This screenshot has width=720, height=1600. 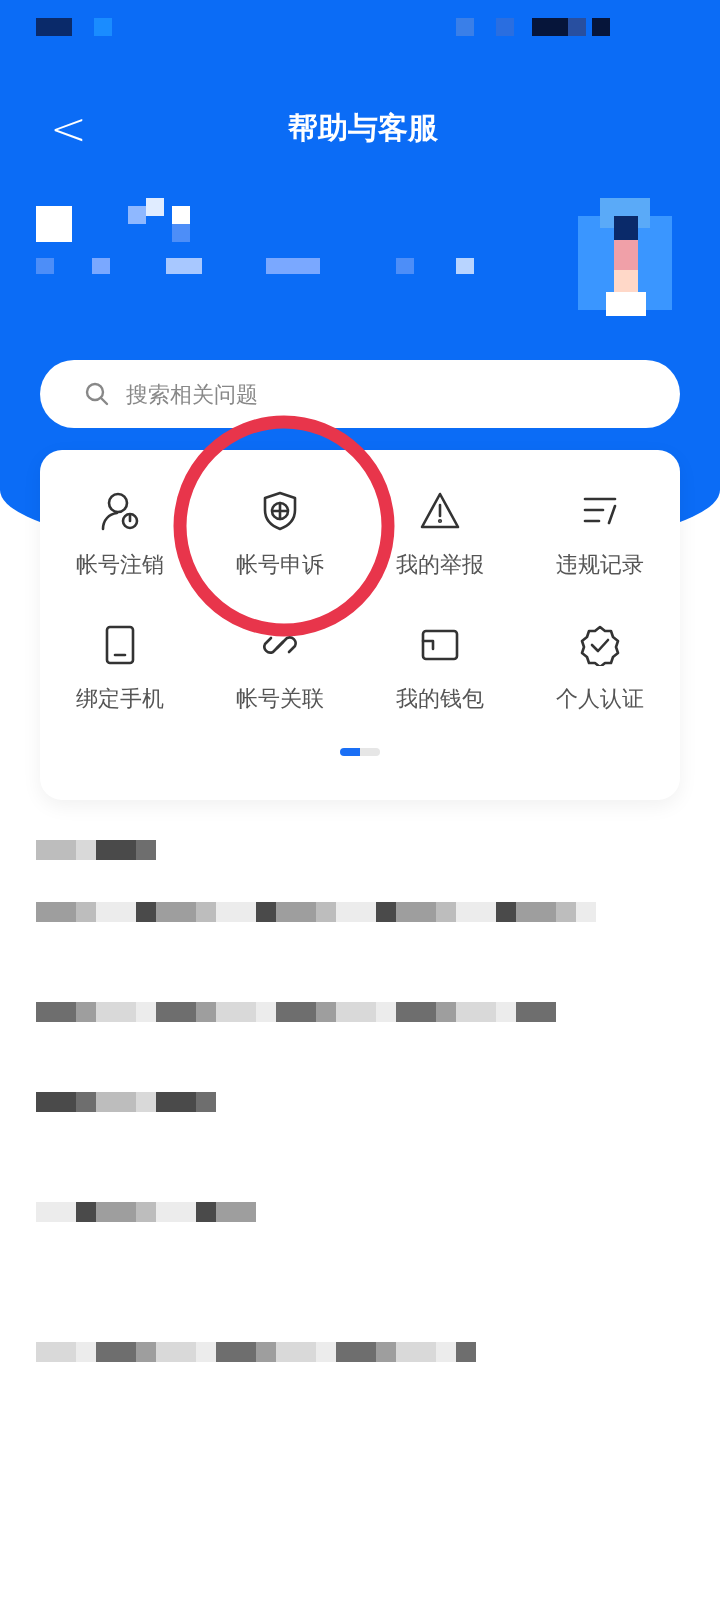 I want to click on search-field: 搜索相关问题, so click(x=360, y=394).